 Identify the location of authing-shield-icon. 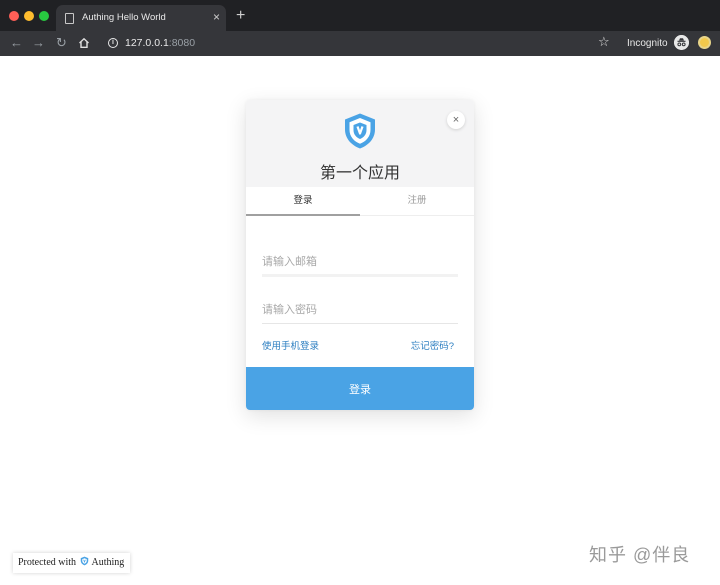
(84, 561).